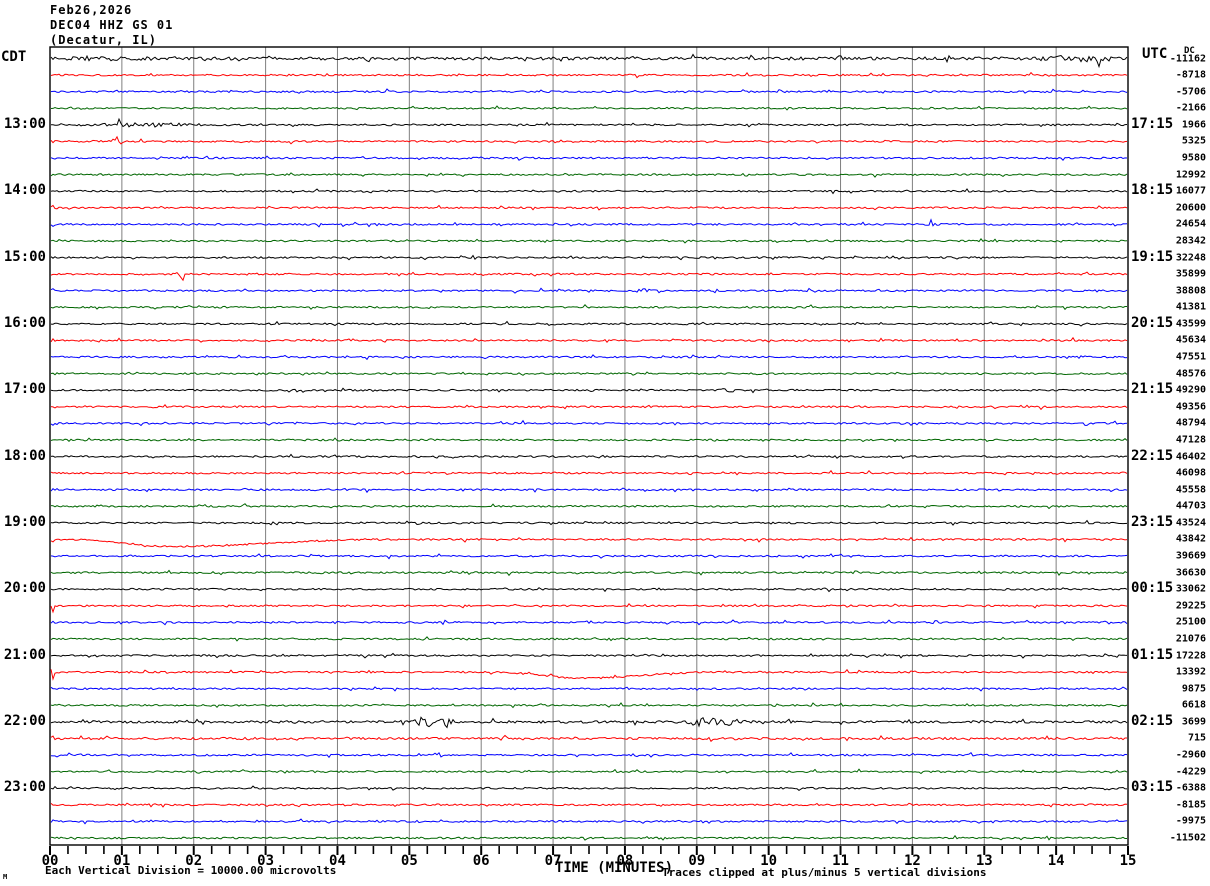 The height and width of the screenshot is (886, 1210). What do you see at coordinates (614, 868) in the screenshot?
I see `x-axis-title: TIME (MINUTES)` at bounding box center [614, 868].